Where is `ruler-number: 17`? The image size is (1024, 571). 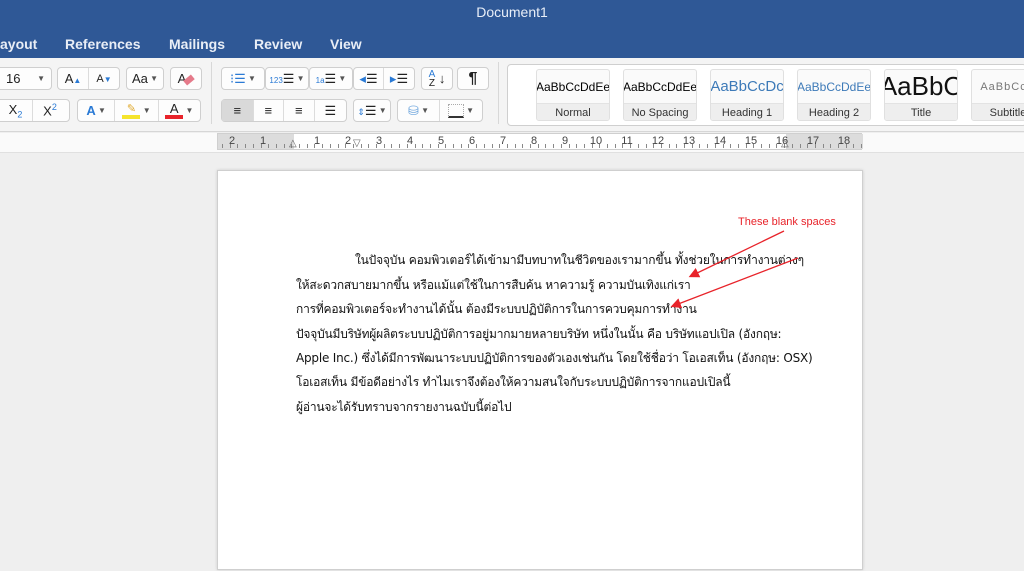 ruler-number: 17 is located at coordinates (813, 141).